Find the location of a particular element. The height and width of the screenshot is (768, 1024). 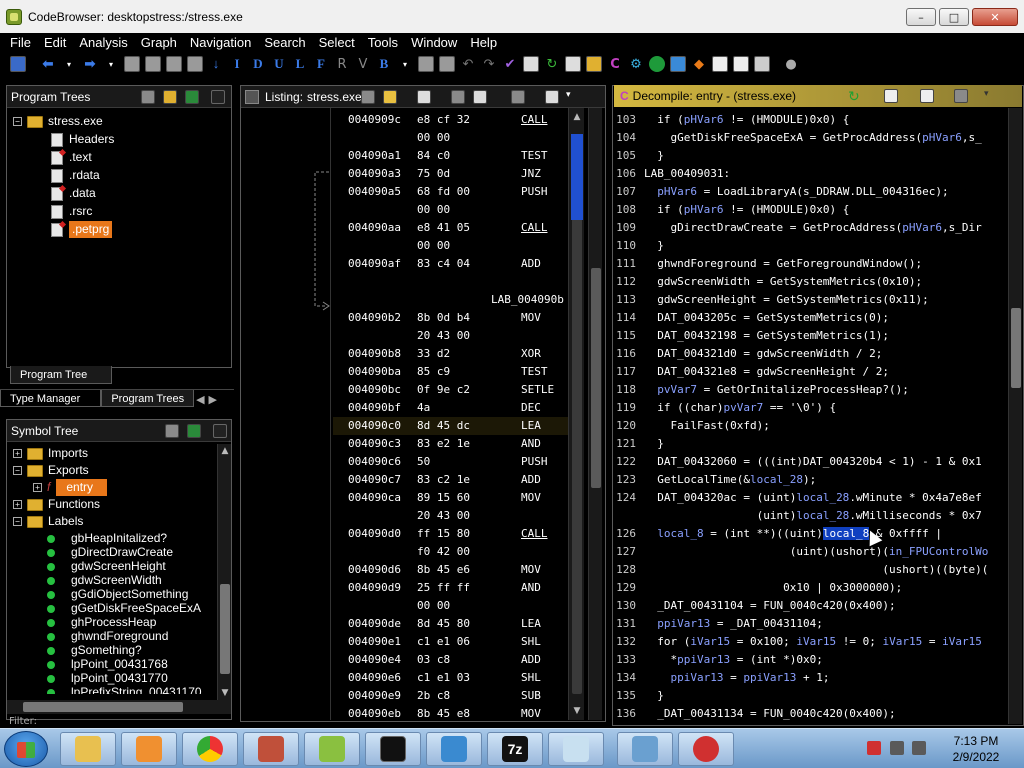

toolbar-r-button: R is located at coordinates (342, 64).